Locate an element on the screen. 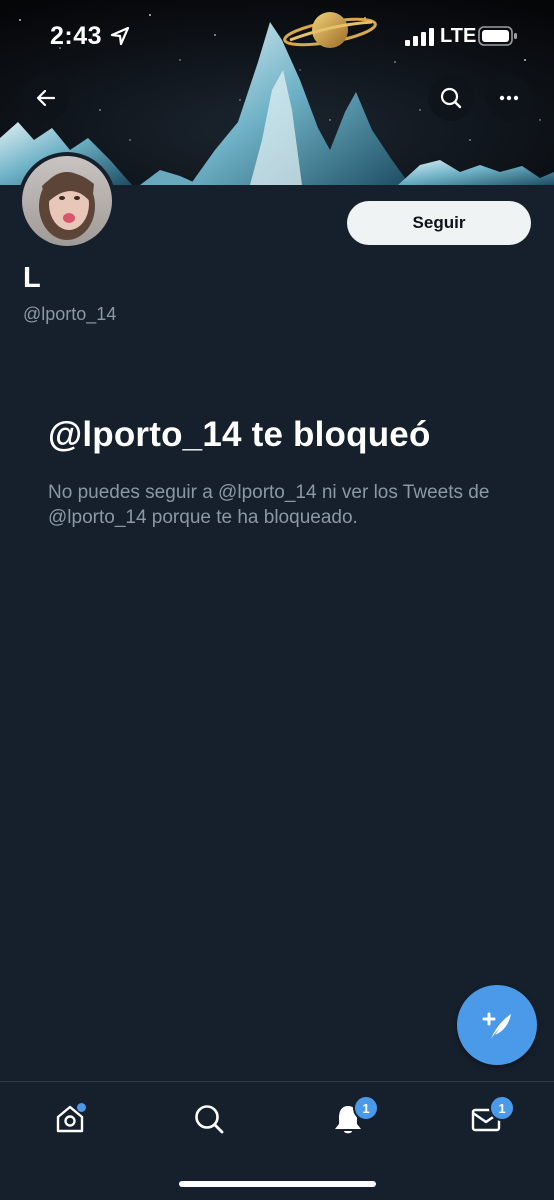 Image resolution: width=554 pixels, height=1200 pixels. battery-icon is located at coordinates (497, 36).